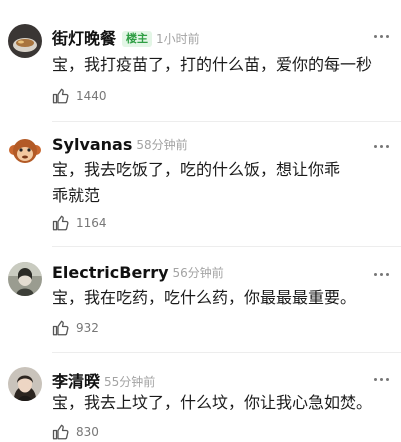  Describe the element at coordinates (91, 96) in the screenshot. I see `like-count: 1440` at that location.